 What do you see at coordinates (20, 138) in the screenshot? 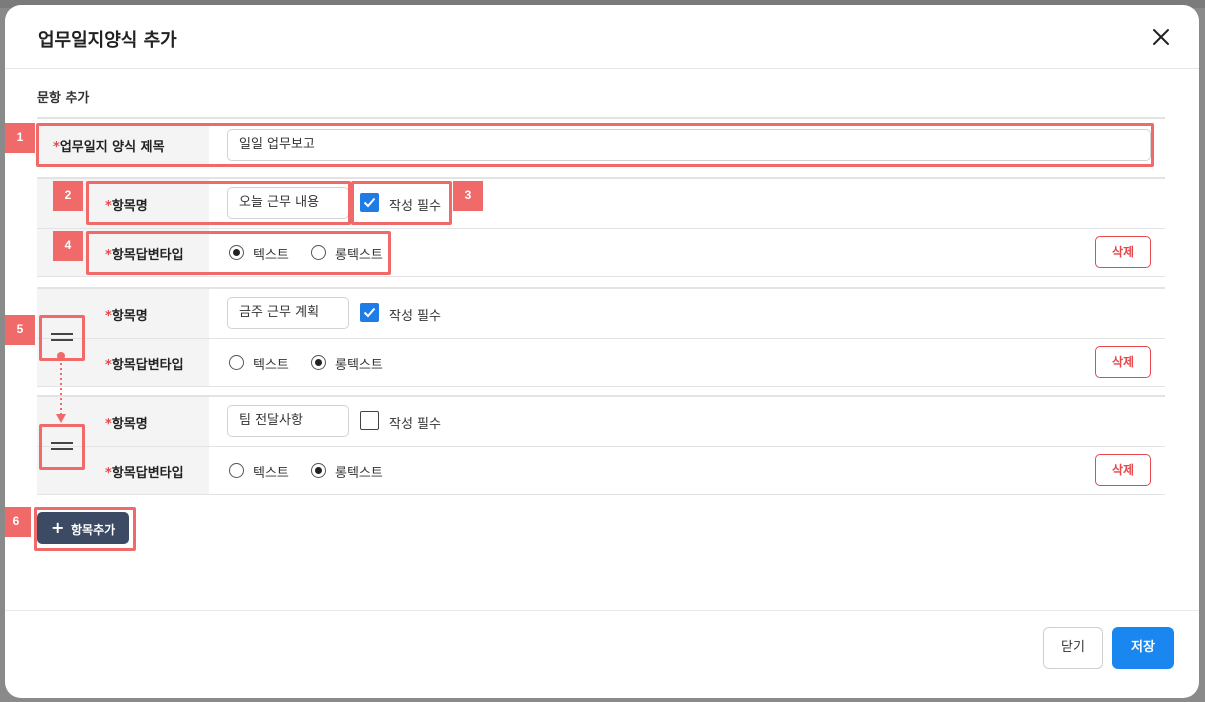
I see `annotation-badge-1: 1` at bounding box center [20, 138].